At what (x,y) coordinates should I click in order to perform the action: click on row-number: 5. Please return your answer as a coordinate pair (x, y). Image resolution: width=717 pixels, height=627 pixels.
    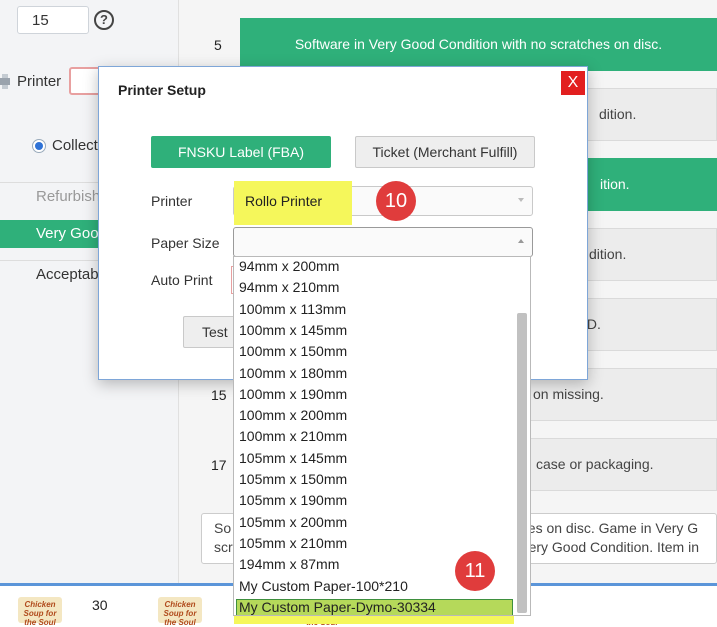
    Looking at the image, I should click on (218, 45).